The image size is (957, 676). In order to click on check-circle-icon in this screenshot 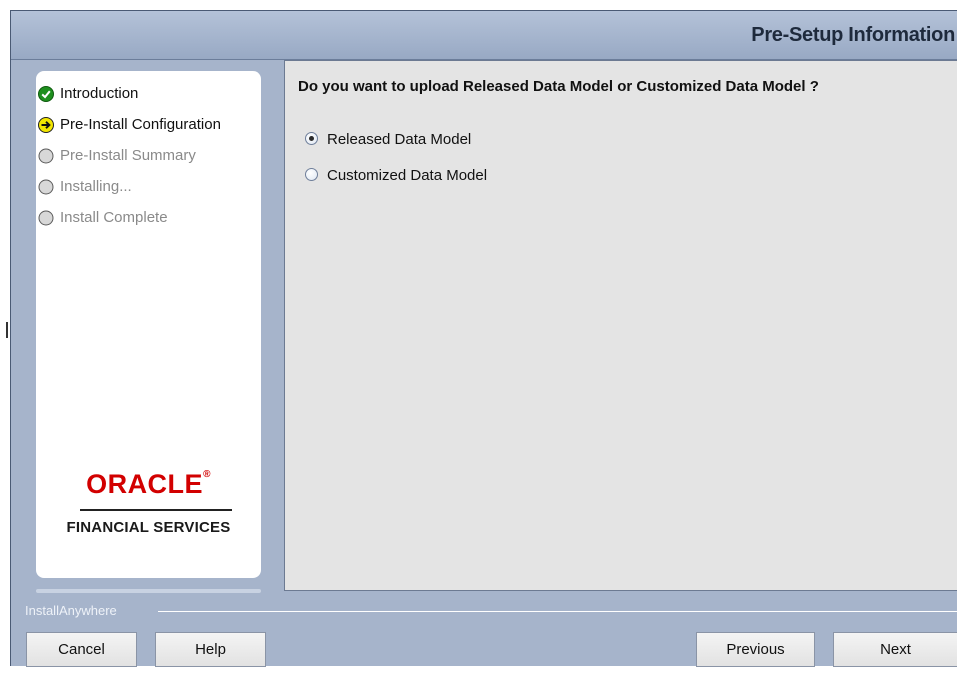, I will do `click(46, 94)`.